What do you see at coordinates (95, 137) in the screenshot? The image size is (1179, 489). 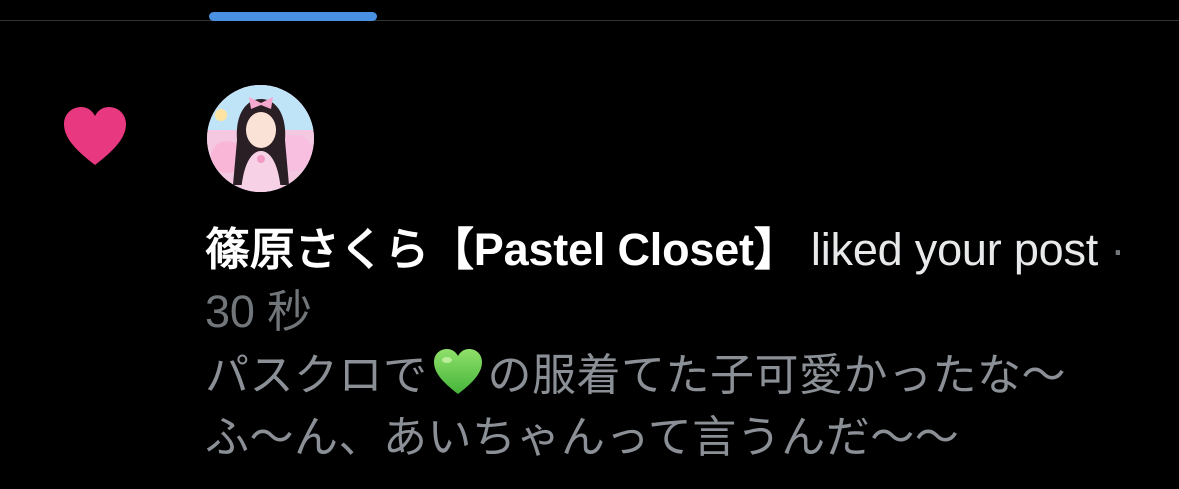 I see `heart-icon` at bounding box center [95, 137].